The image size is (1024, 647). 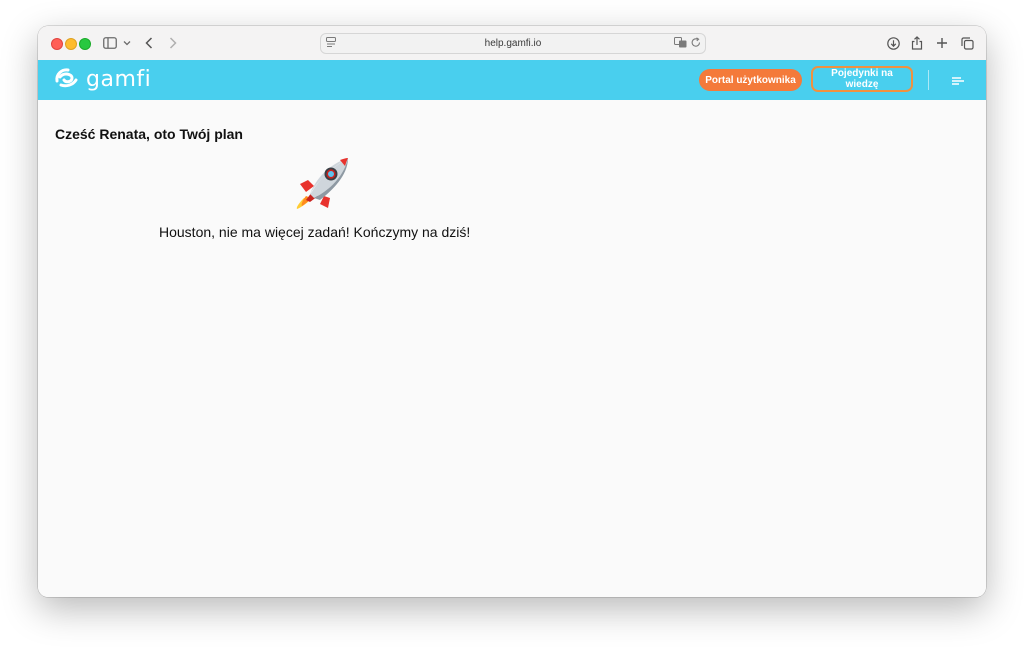 What do you see at coordinates (967, 43) in the screenshot?
I see `tabs-overview-icon` at bounding box center [967, 43].